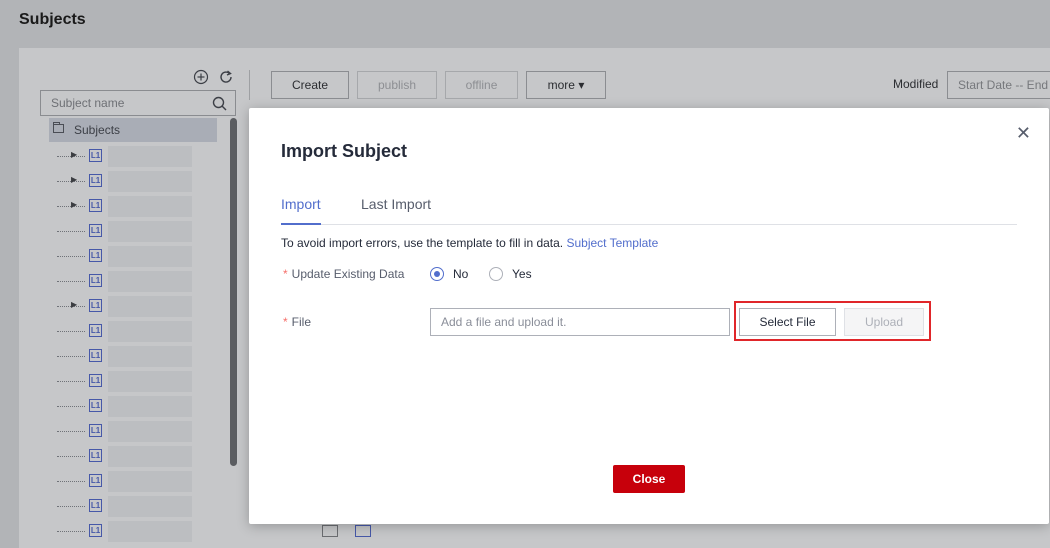 The width and height of the screenshot is (1050, 548). What do you see at coordinates (649, 479) in the screenshot?
I see `close-button: Close` at bounding box center [649, 479].